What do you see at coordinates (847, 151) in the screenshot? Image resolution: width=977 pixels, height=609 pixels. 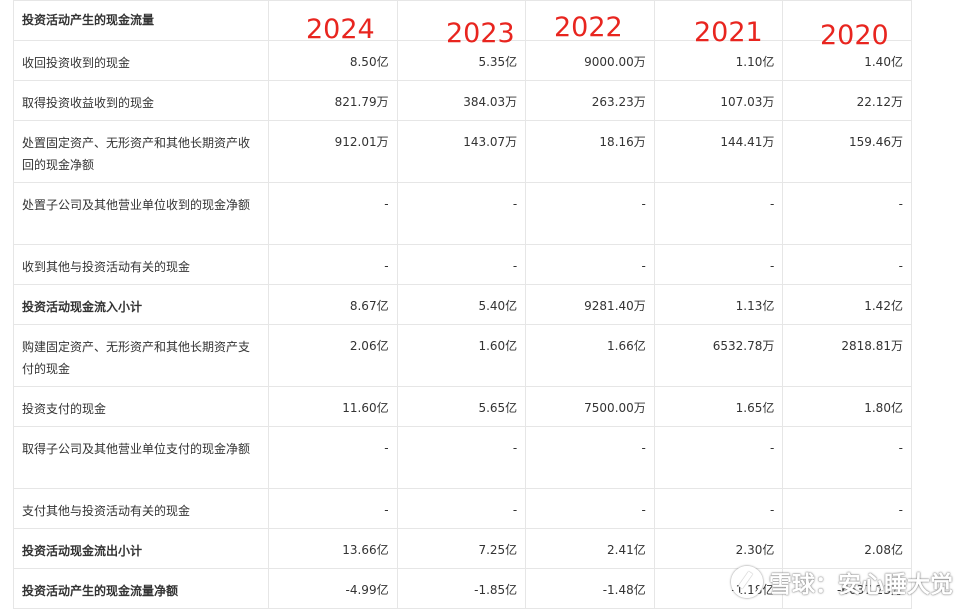 I see `value-cell: 159.46万` at bounding box center [847, 151].